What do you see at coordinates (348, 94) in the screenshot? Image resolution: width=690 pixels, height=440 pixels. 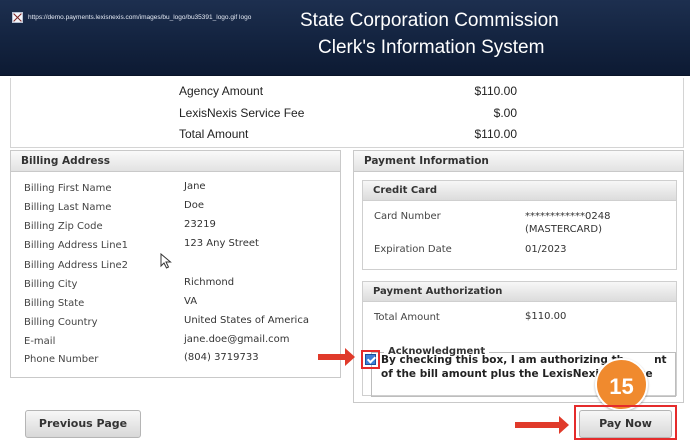 I see `amount-row: Agency Amount $110.00` at bounding box center [348, 94].